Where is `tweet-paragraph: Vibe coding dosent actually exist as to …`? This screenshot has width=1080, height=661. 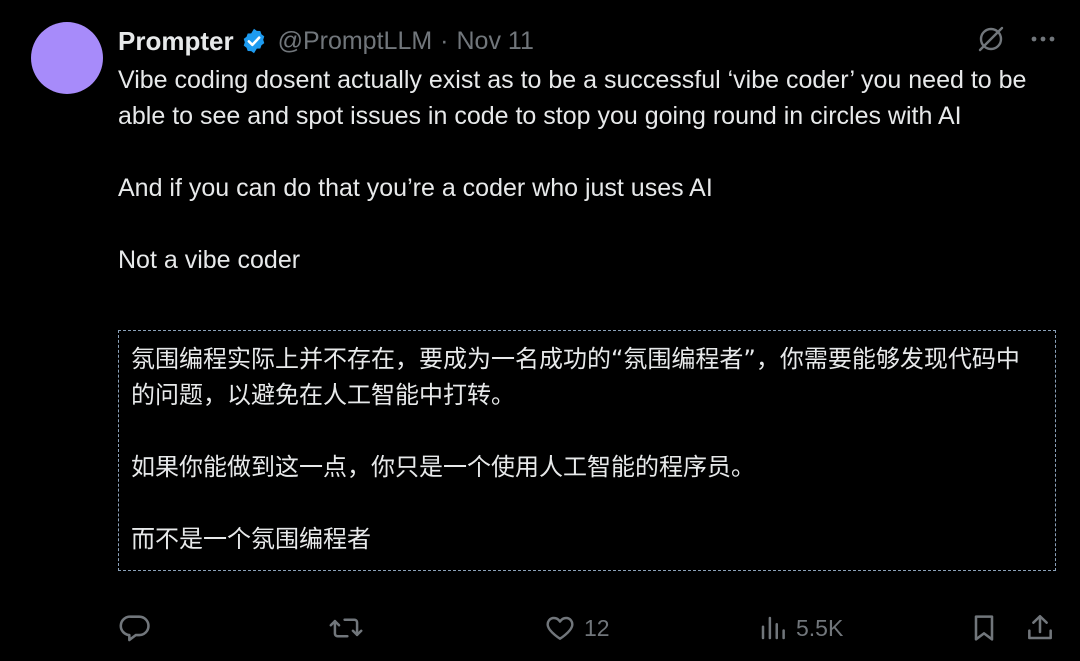 tweet-paragraph: Vibe coding dosent actually exist as to … is located at coordinates (572, 98).